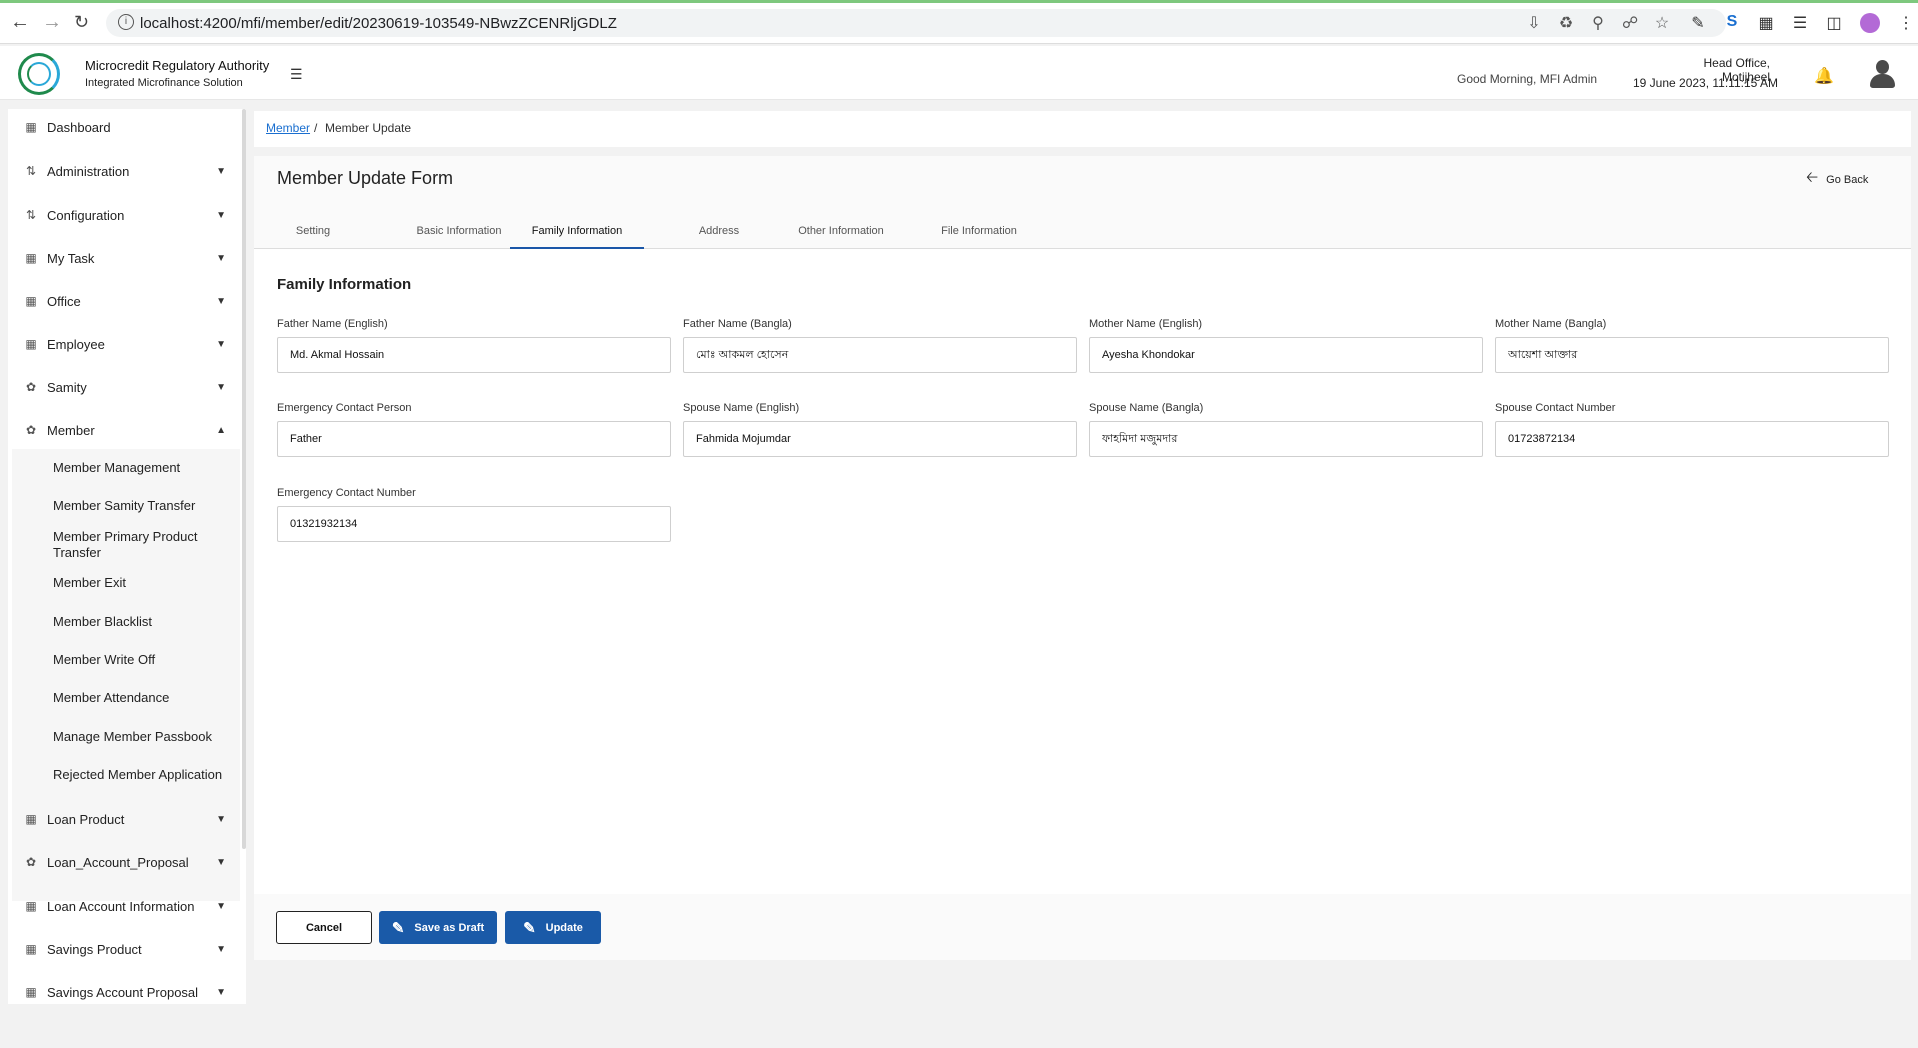 The width and height of the screenshot is (1918, 1048). Describe the element at coordinates (143, 506) in the screenshot. I see `submenu-member-samity-transfer: Member Samity Transfer` at that location.